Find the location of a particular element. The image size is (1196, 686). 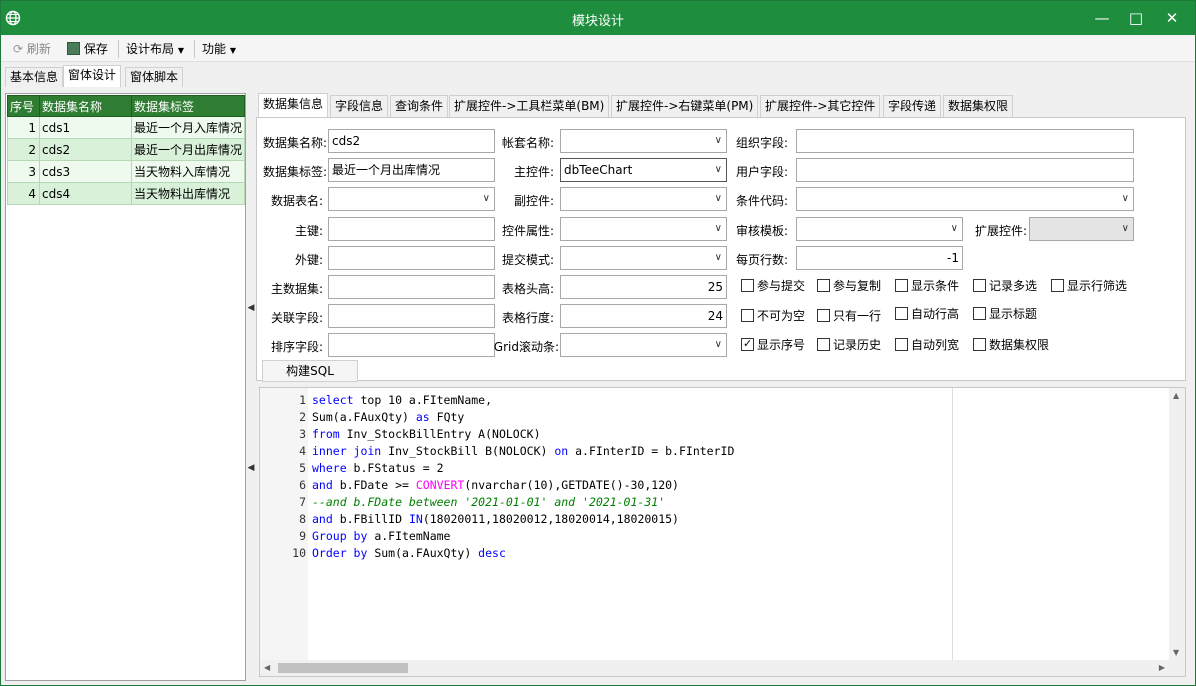

account-name-select: ∨ is located at coordinates (643, 141).